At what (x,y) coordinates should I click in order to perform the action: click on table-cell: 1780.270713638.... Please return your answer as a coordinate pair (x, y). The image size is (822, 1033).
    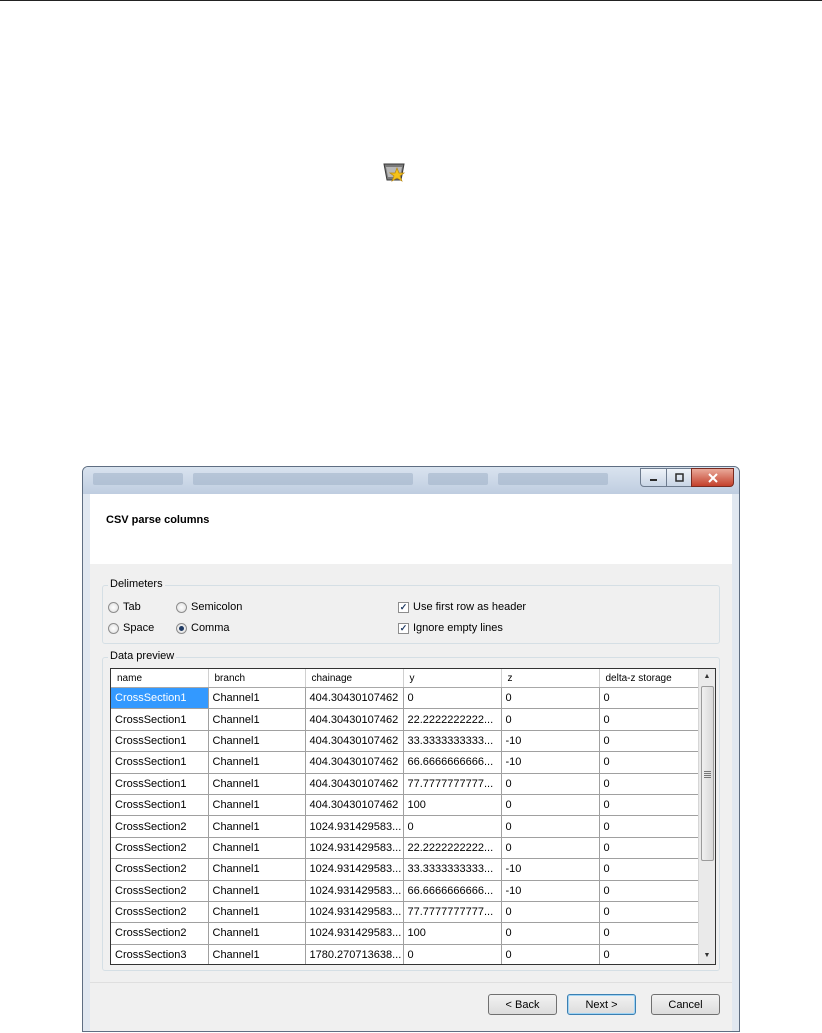
    Looking at the image, I should click on (354, 954).